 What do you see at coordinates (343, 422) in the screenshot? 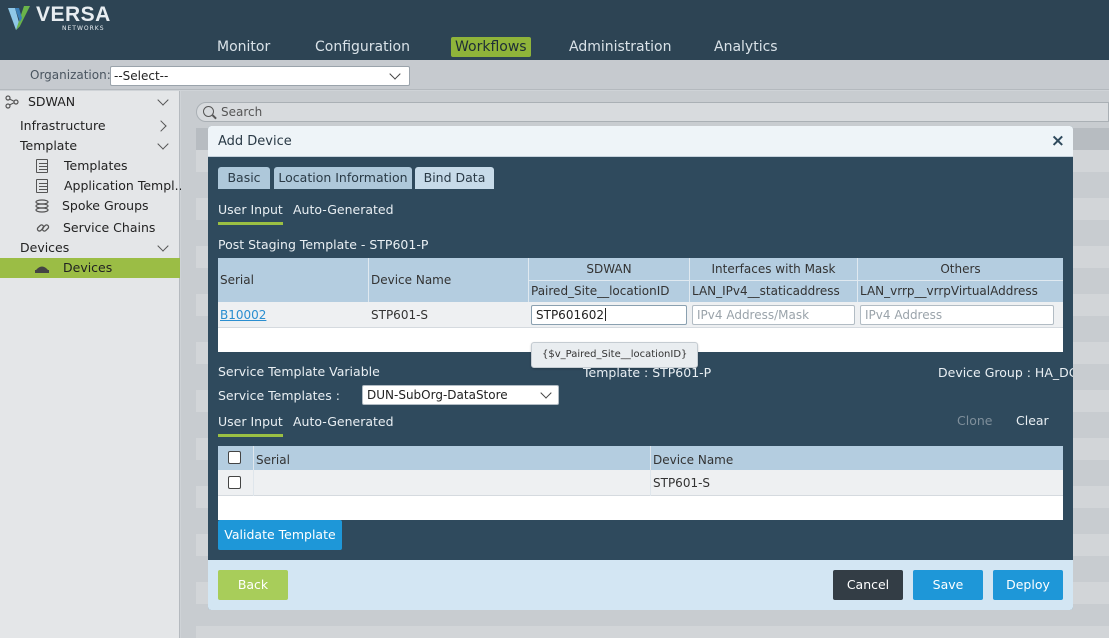
I see `subtab-auto-generated-2: Auto-Generated` at bounding box center [343, 422].